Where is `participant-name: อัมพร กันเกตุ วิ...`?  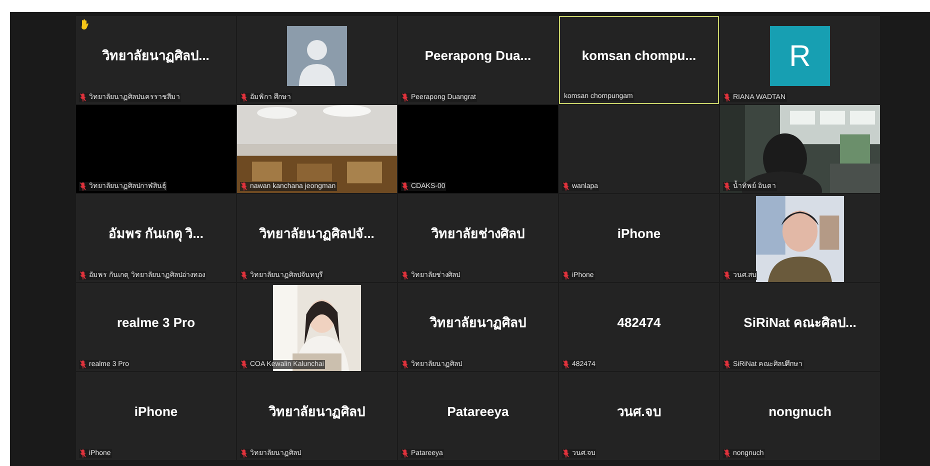 participant-name: อัมพร กันเกตุ วิ... is located at coordinates (156, 234).